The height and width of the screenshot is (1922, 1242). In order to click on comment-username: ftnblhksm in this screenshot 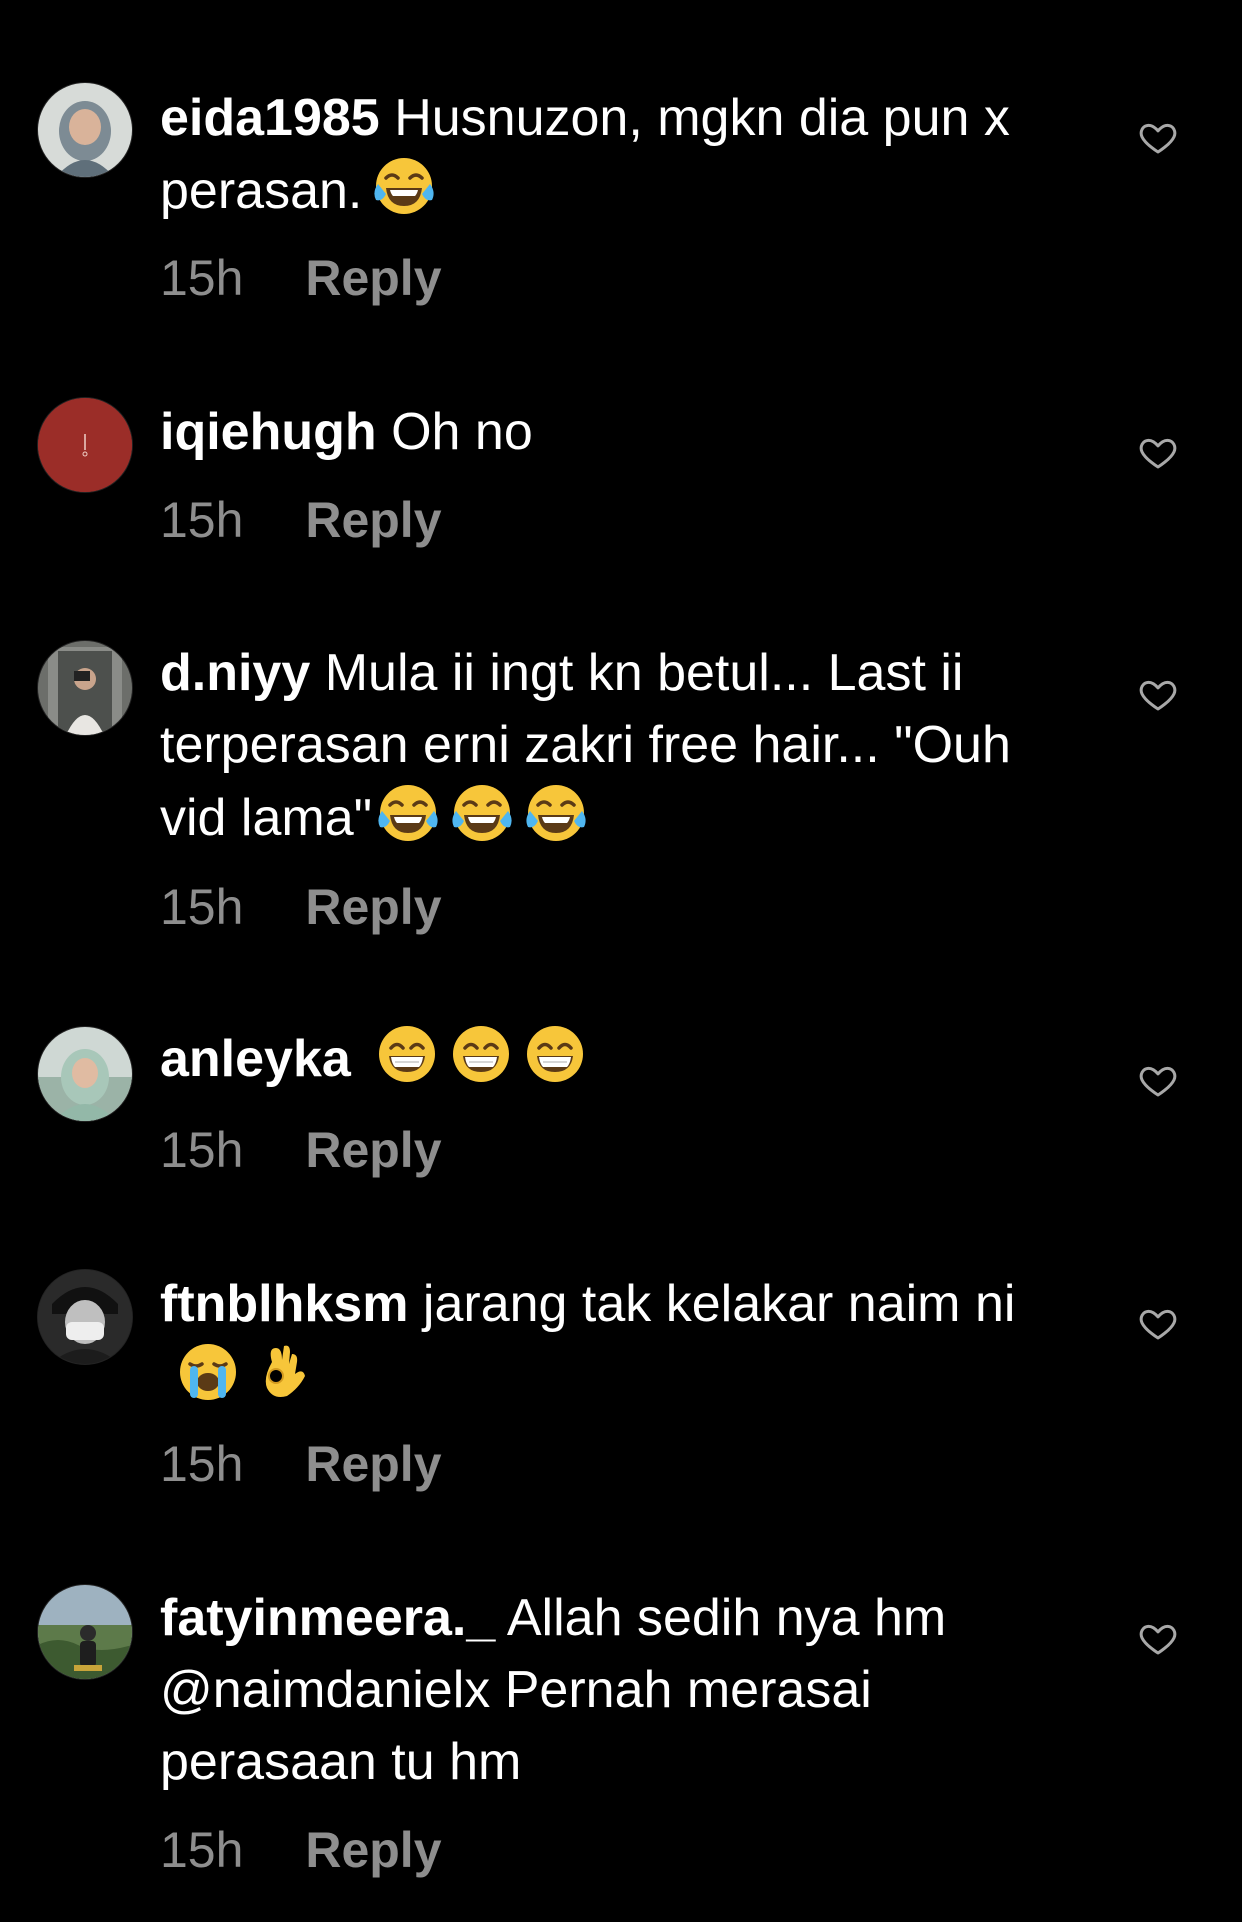, I will do `click(284, 1304)`.